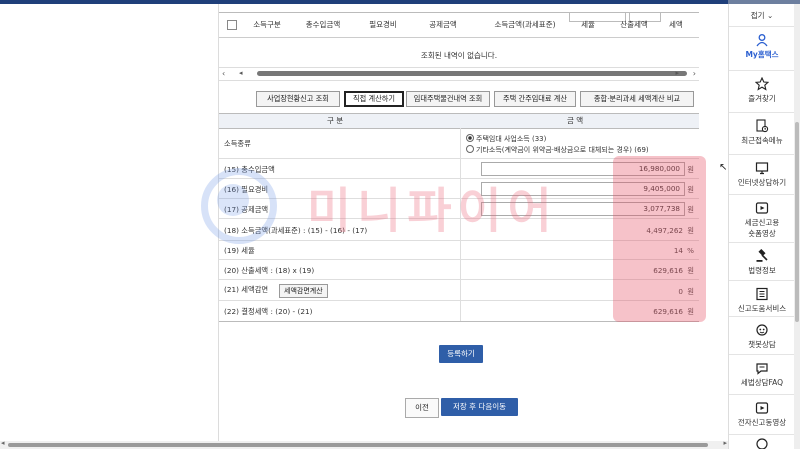 This screenshot has height=449, width=800. I want to click on col-calculated-tax: 산출세액, so click(634, 24).